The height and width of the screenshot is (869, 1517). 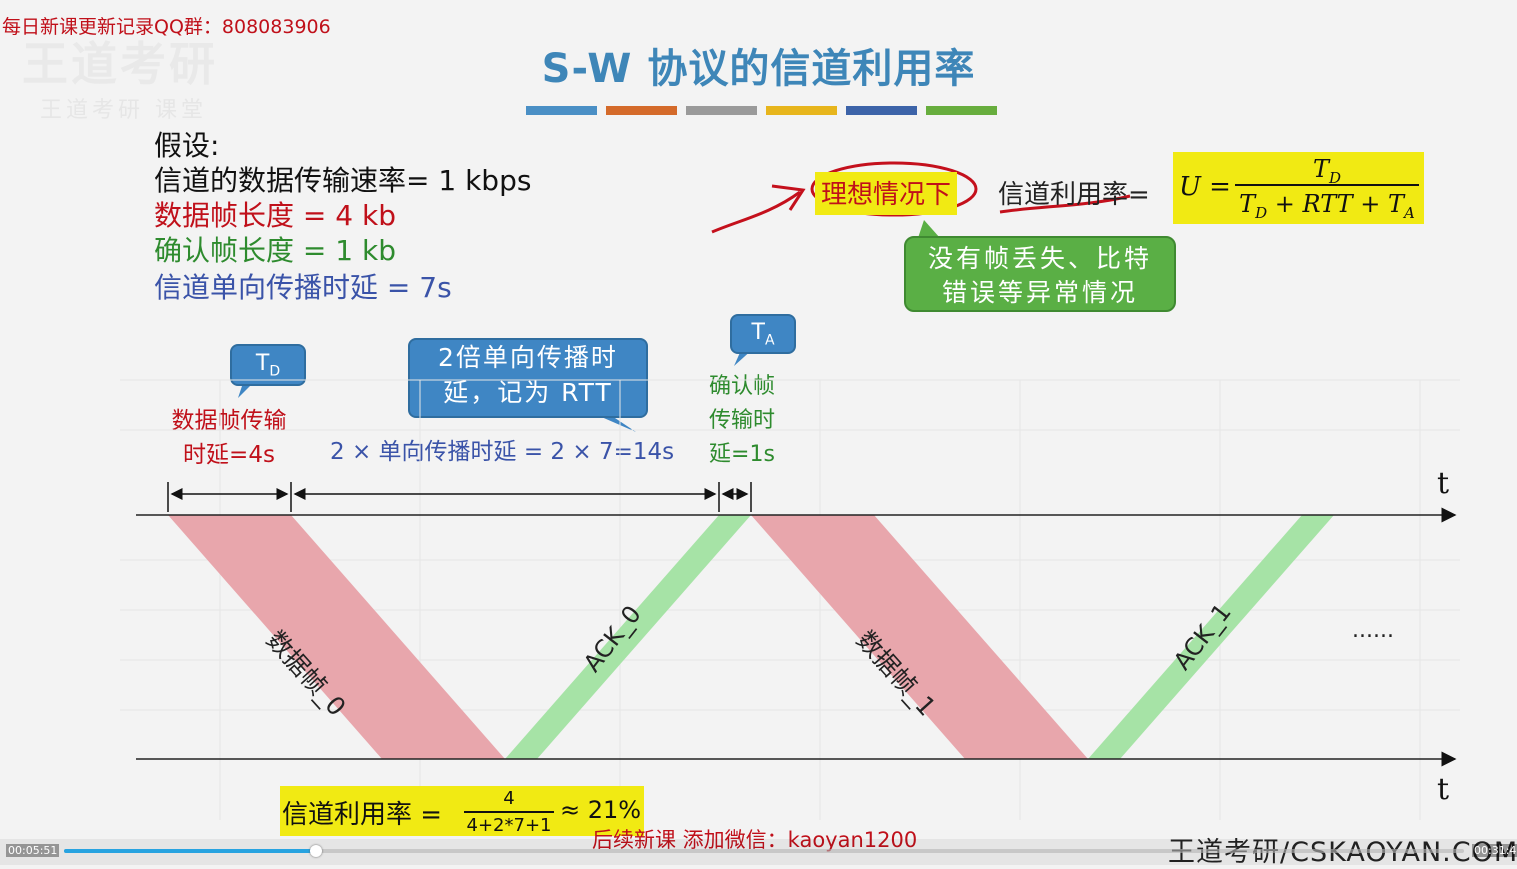 What do you see at coordinates (190, 851) in the screenshot?
I see `progress-fill` at bounding box center [190, 851].